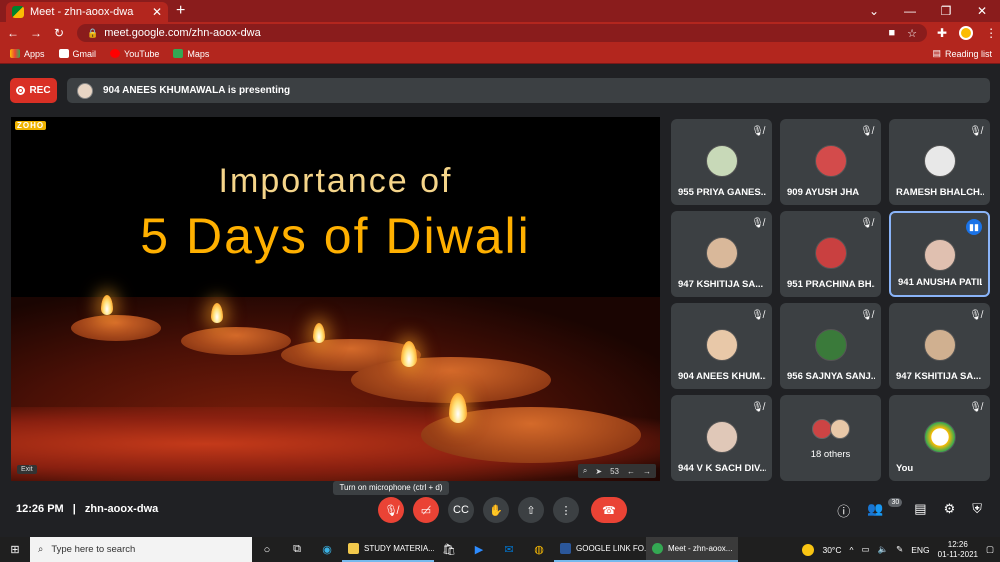 The height and width of the screenshot is (562, 1000). What do you see at coordinates (59, 33) in the screenshot?
I see `reload-icon: ↻` at bounding box center [59, 33].